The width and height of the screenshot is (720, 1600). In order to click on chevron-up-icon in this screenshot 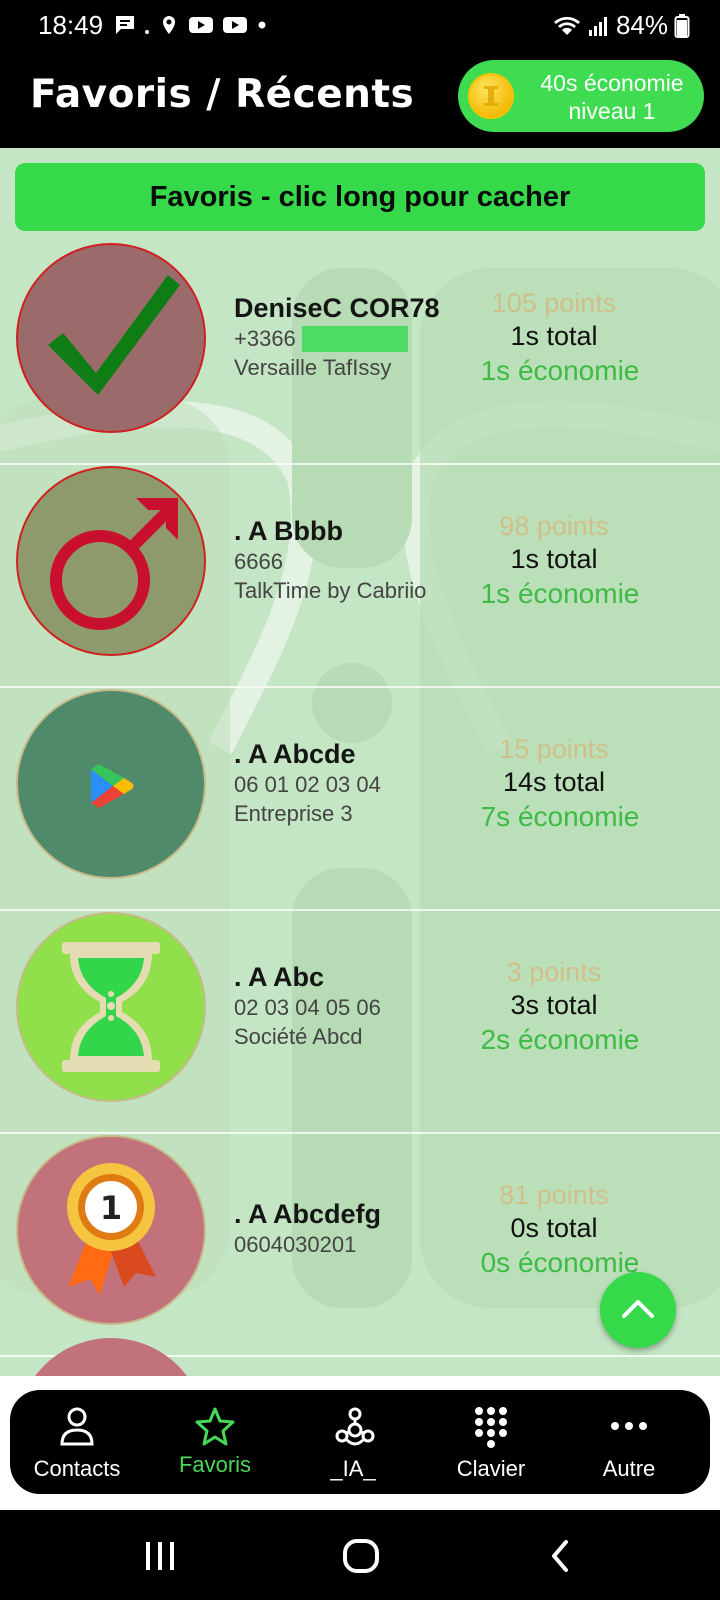, I will do `click(638, 1309)`.